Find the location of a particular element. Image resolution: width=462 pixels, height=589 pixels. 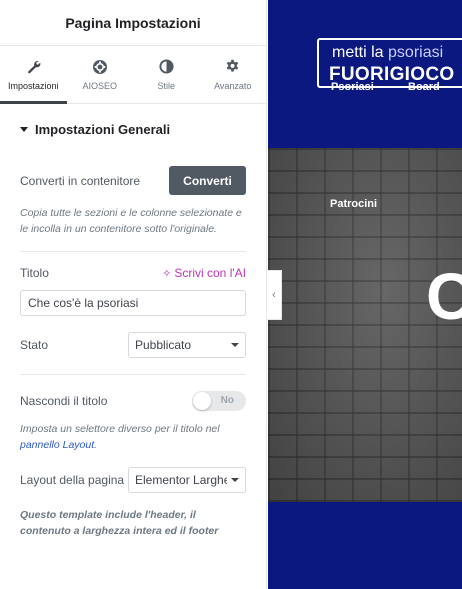

settings-tabs: Impostazioni AIOSEO Stile Avanzato is located at coordinates (133, 75).